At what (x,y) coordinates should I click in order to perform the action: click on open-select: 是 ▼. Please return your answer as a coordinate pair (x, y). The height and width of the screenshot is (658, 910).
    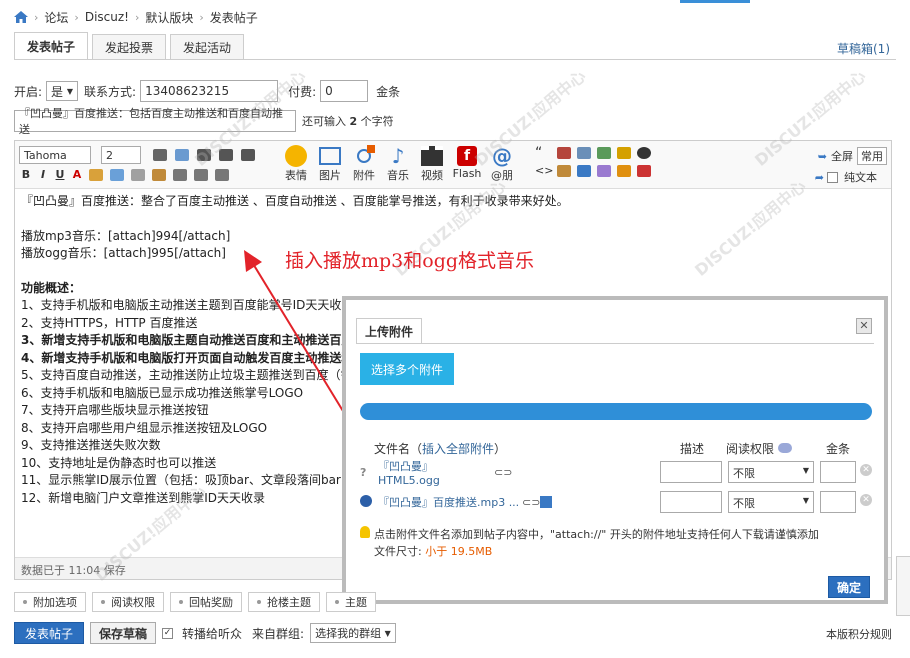
    Looking at the image, I should click on (62, 91).